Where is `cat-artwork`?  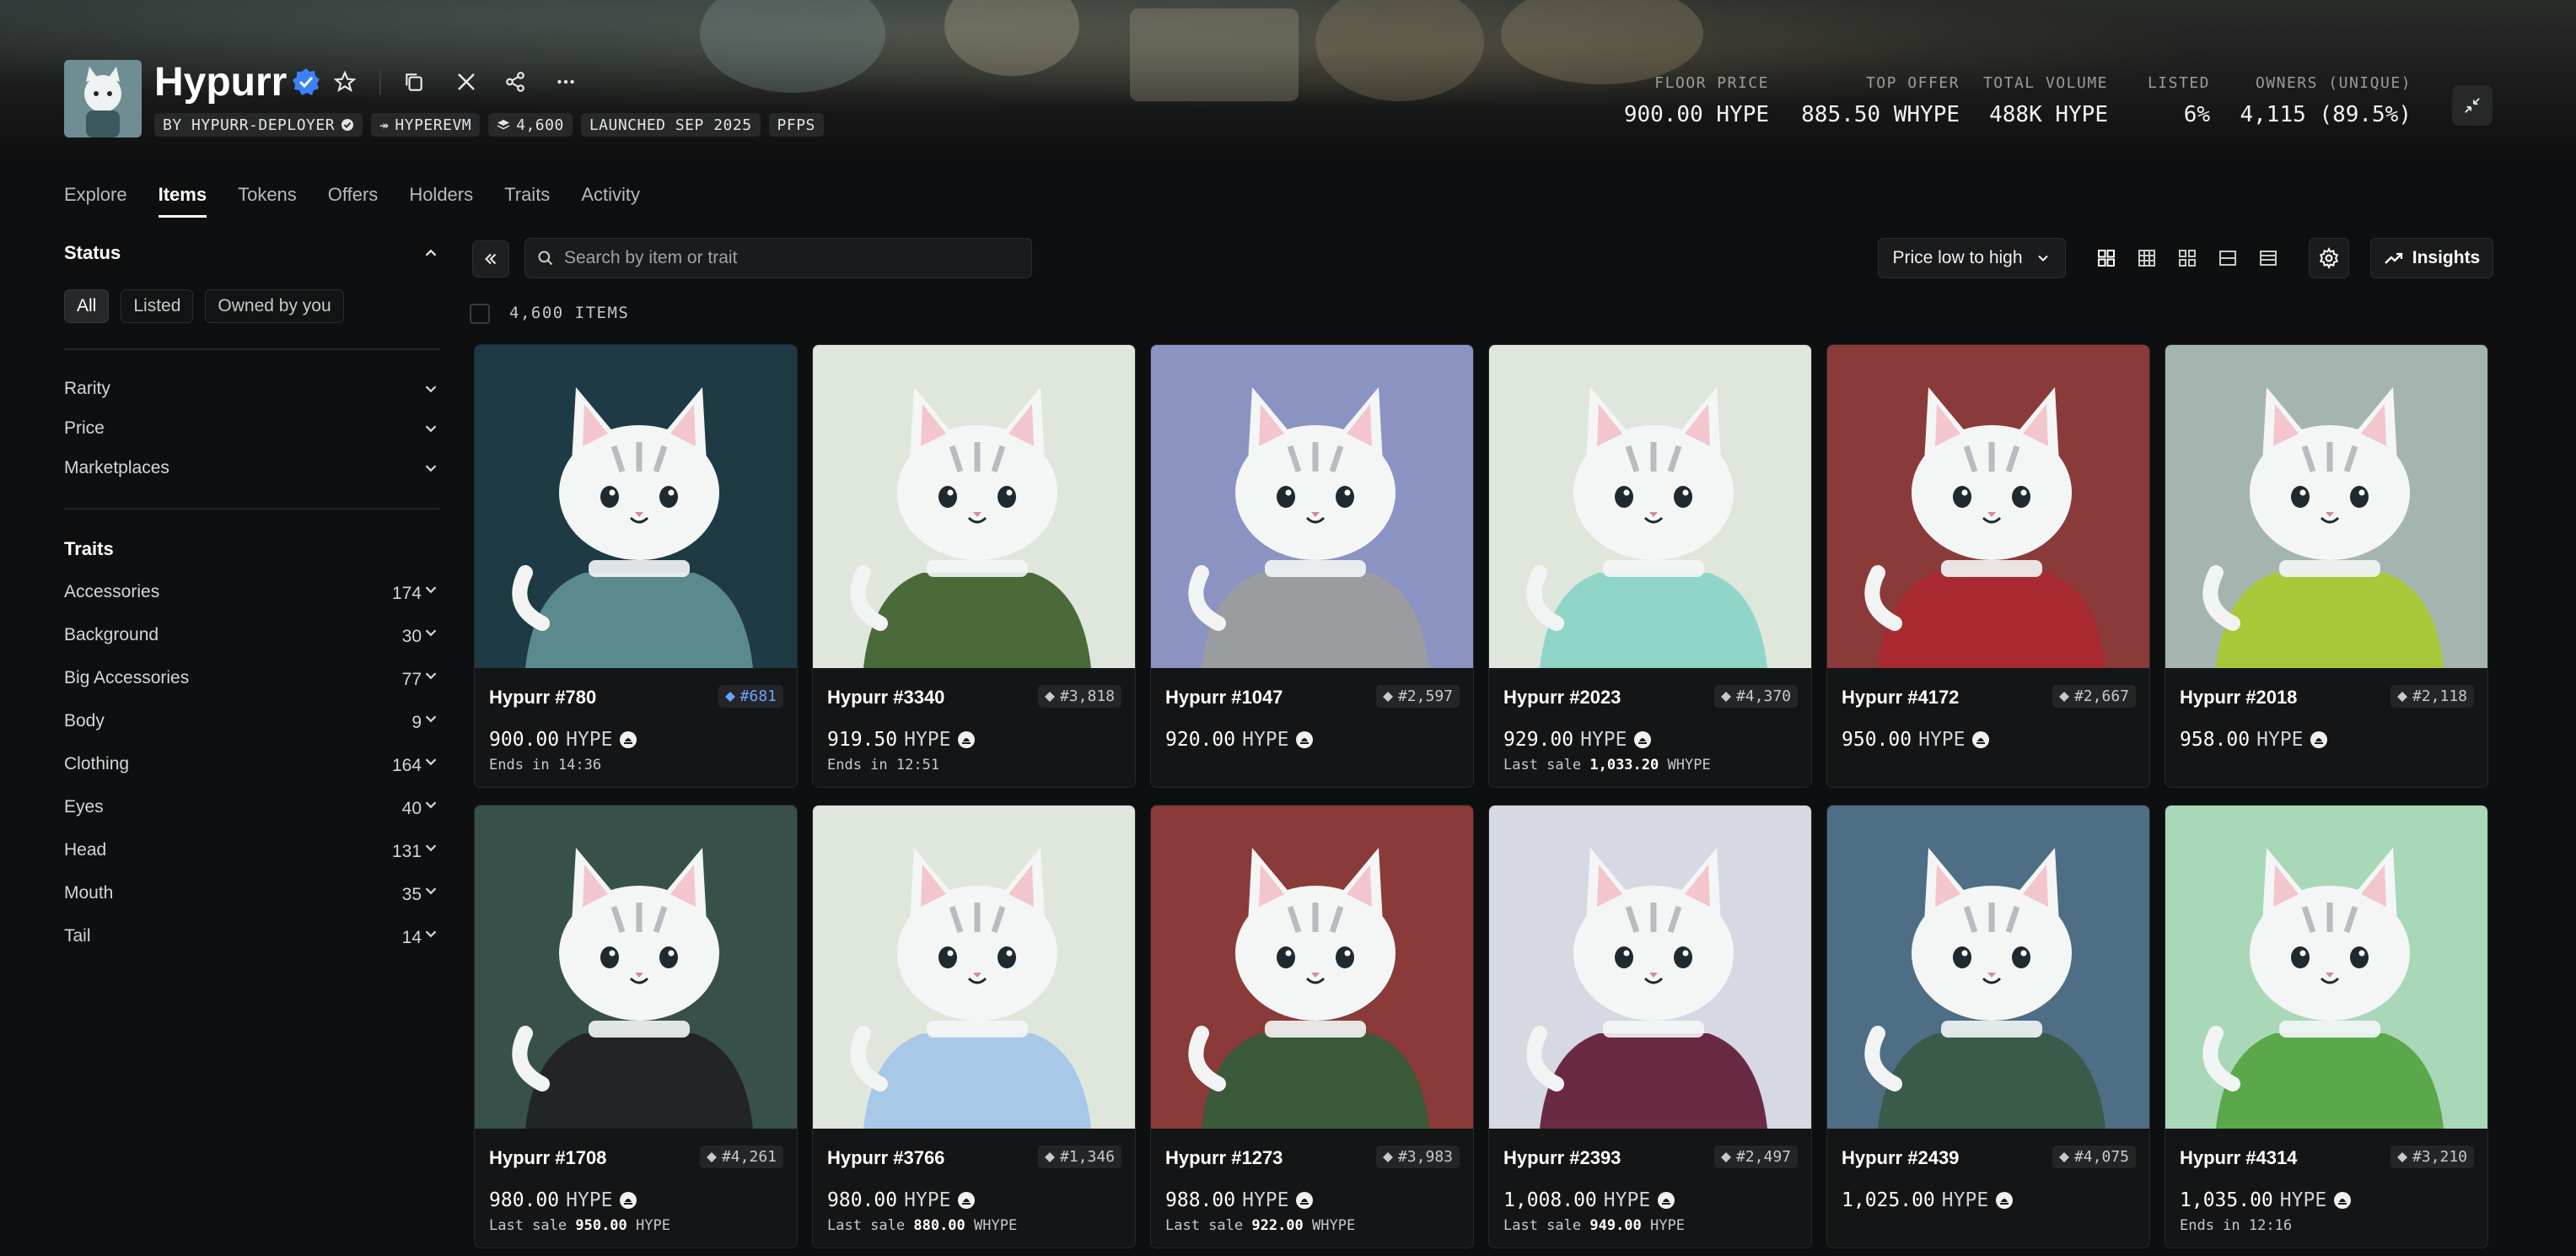 cat-artwork is located at coordinates (1650, 507).